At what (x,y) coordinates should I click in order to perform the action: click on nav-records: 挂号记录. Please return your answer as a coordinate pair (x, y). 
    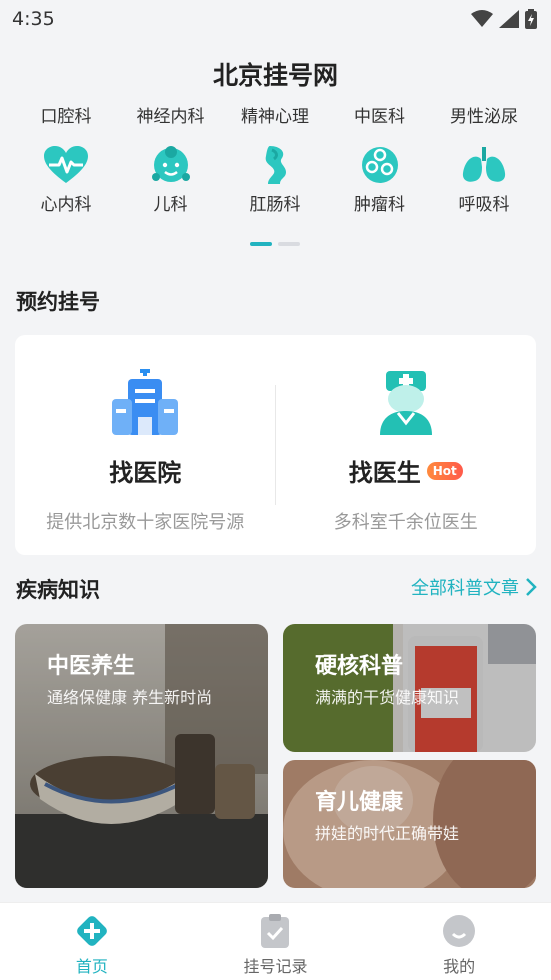
    Looking at the image, I should click on (275, 945).